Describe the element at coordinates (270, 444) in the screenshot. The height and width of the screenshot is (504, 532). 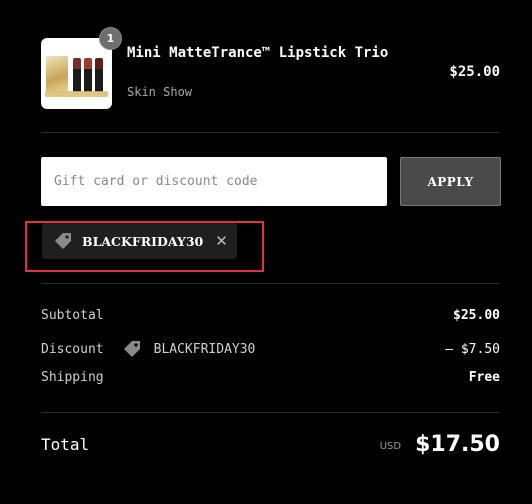
I see `total-row: Total USD $17.50` at that location.